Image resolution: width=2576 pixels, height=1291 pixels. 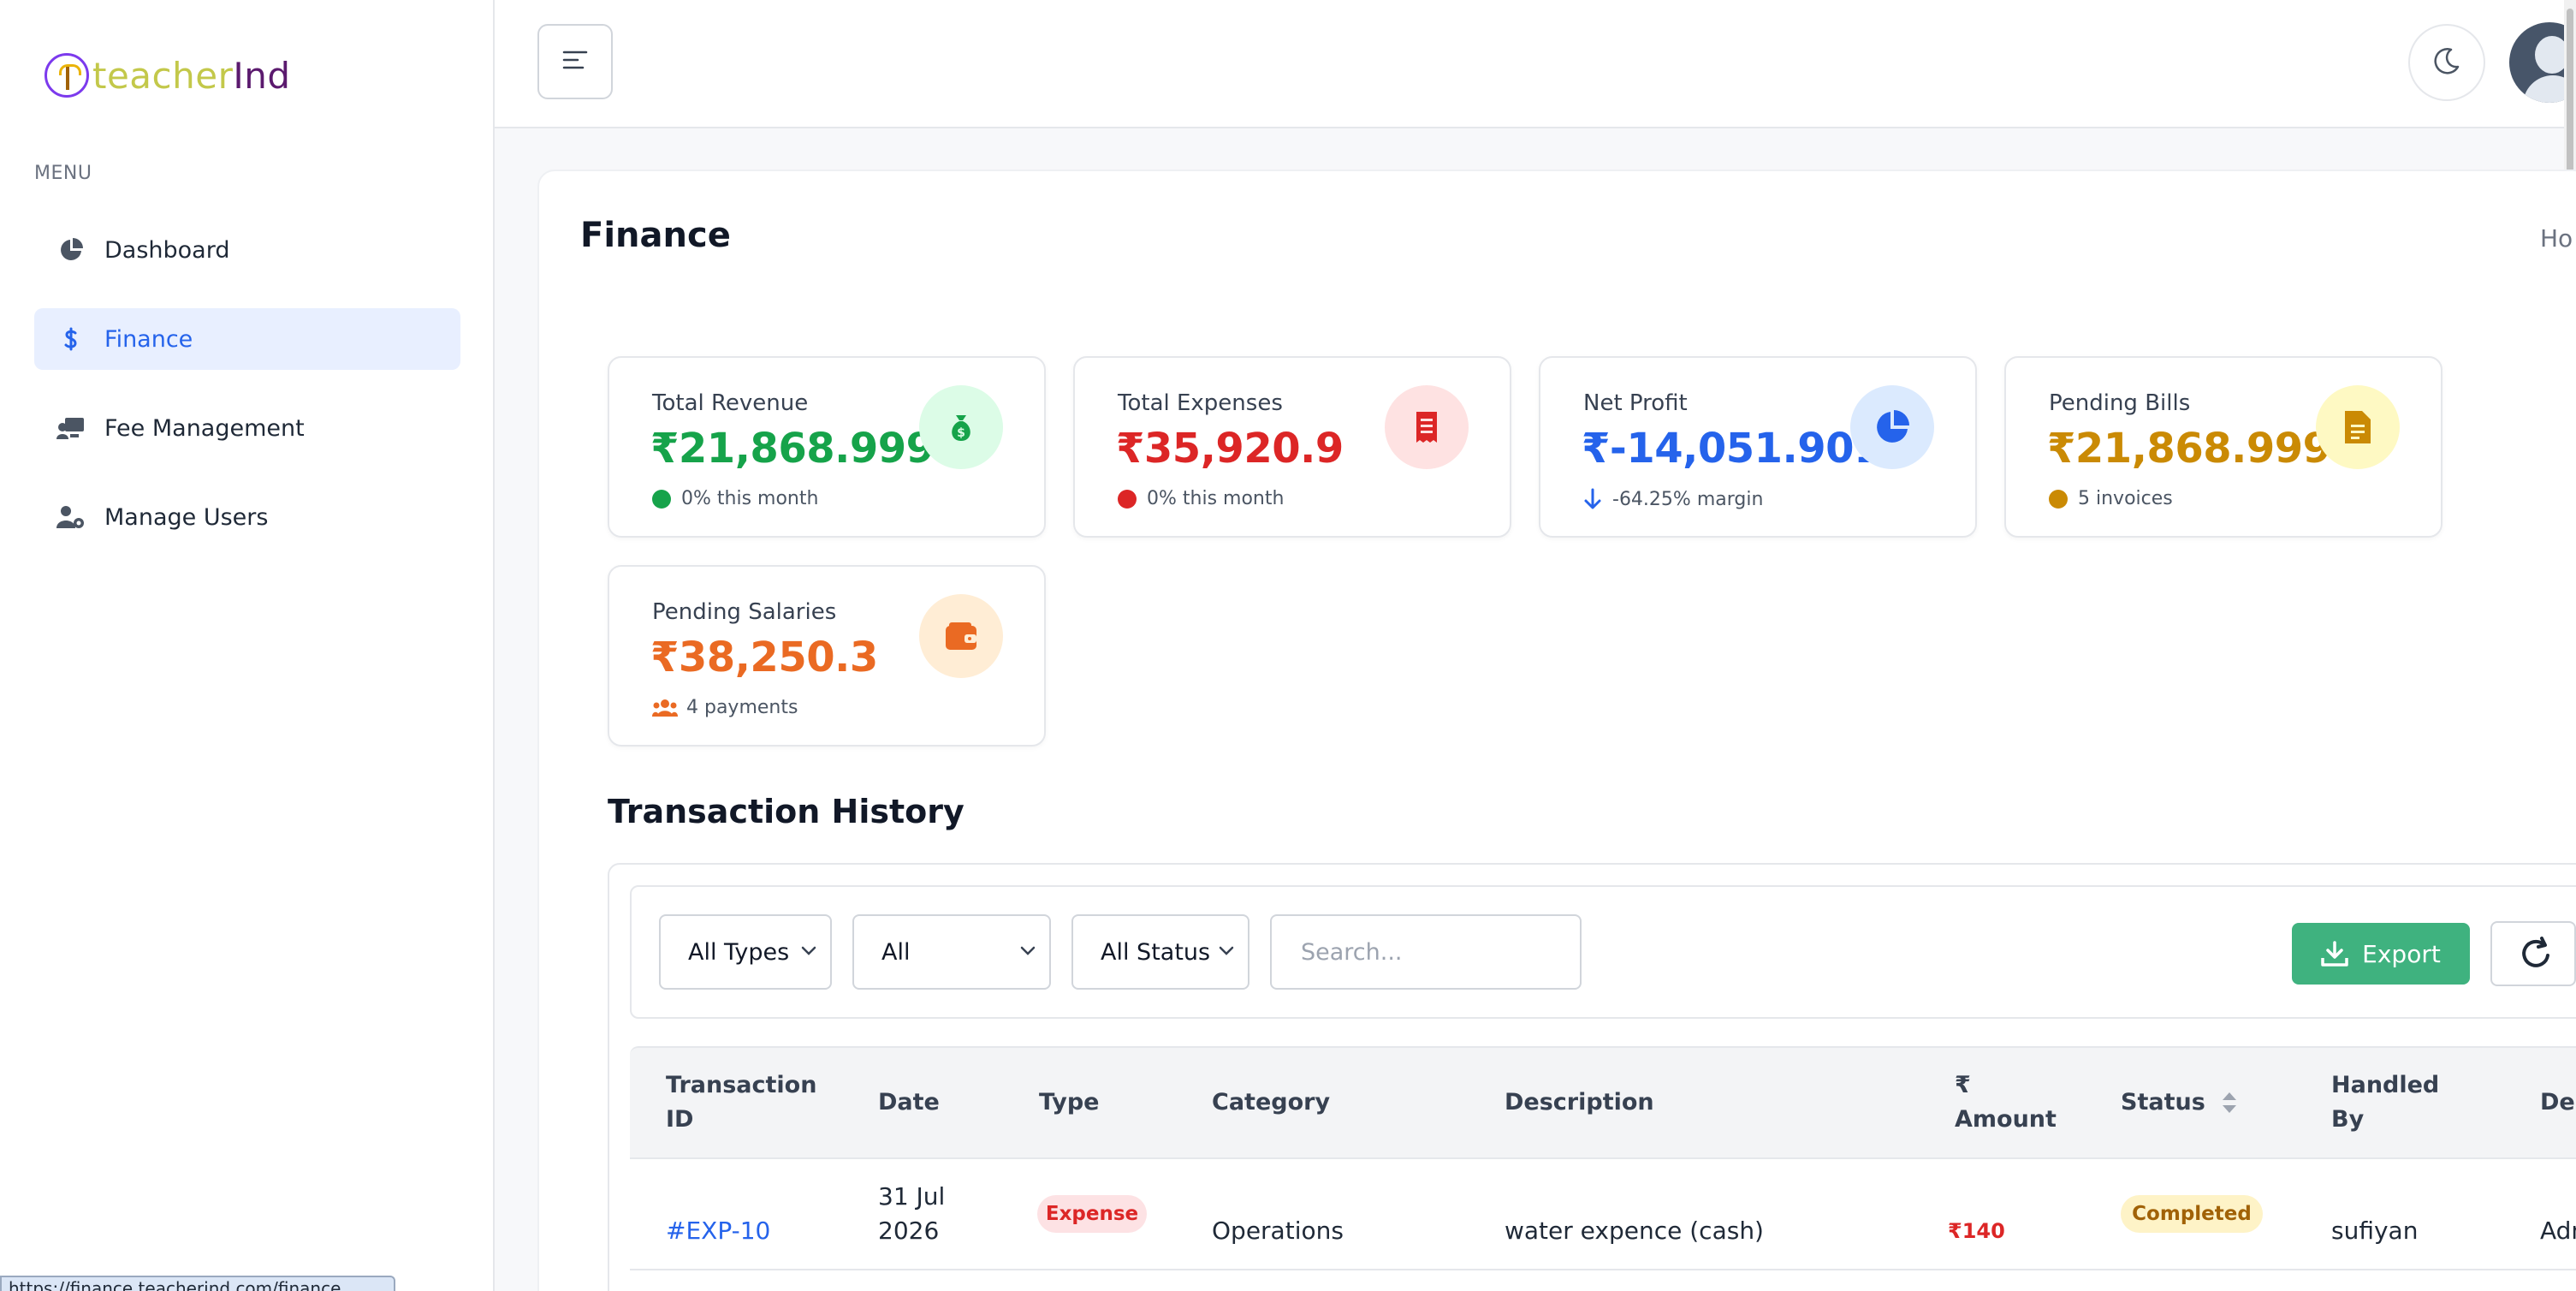 What do you see at coordinates (1976, 1231) in the screenshot?
I see `transaction-amount: ₹140` at bounding box center [1976, 1231].